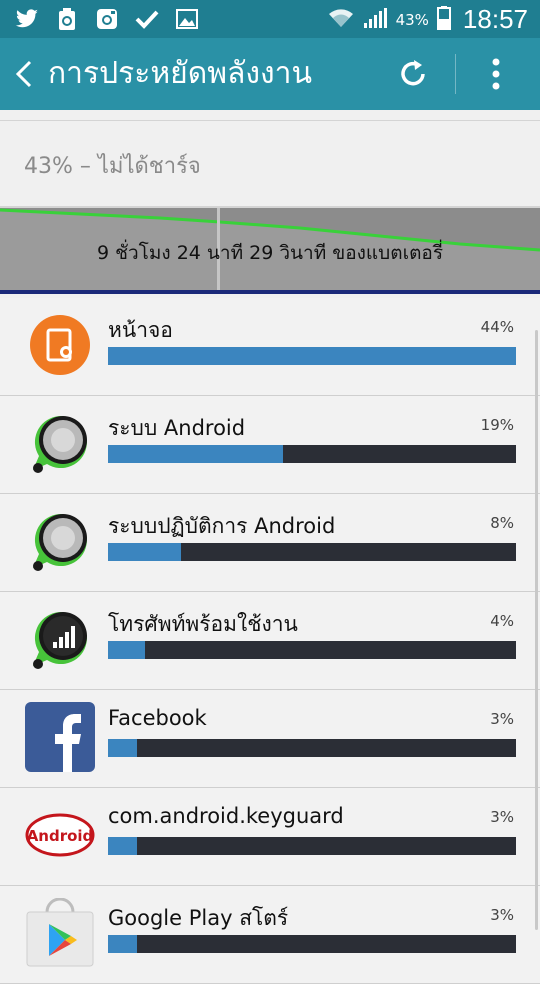 Image resolution: width=540 pixels, height=984 pixels. I want to click on android-os-icon, so click(60, 541).